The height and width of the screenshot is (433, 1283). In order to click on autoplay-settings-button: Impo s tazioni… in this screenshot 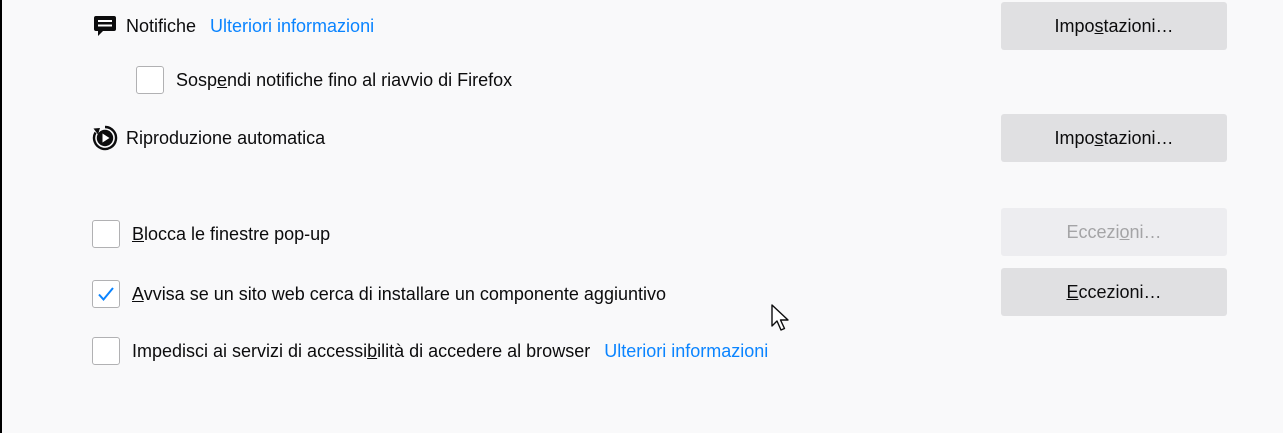, I will do `click(1114, 138)`.